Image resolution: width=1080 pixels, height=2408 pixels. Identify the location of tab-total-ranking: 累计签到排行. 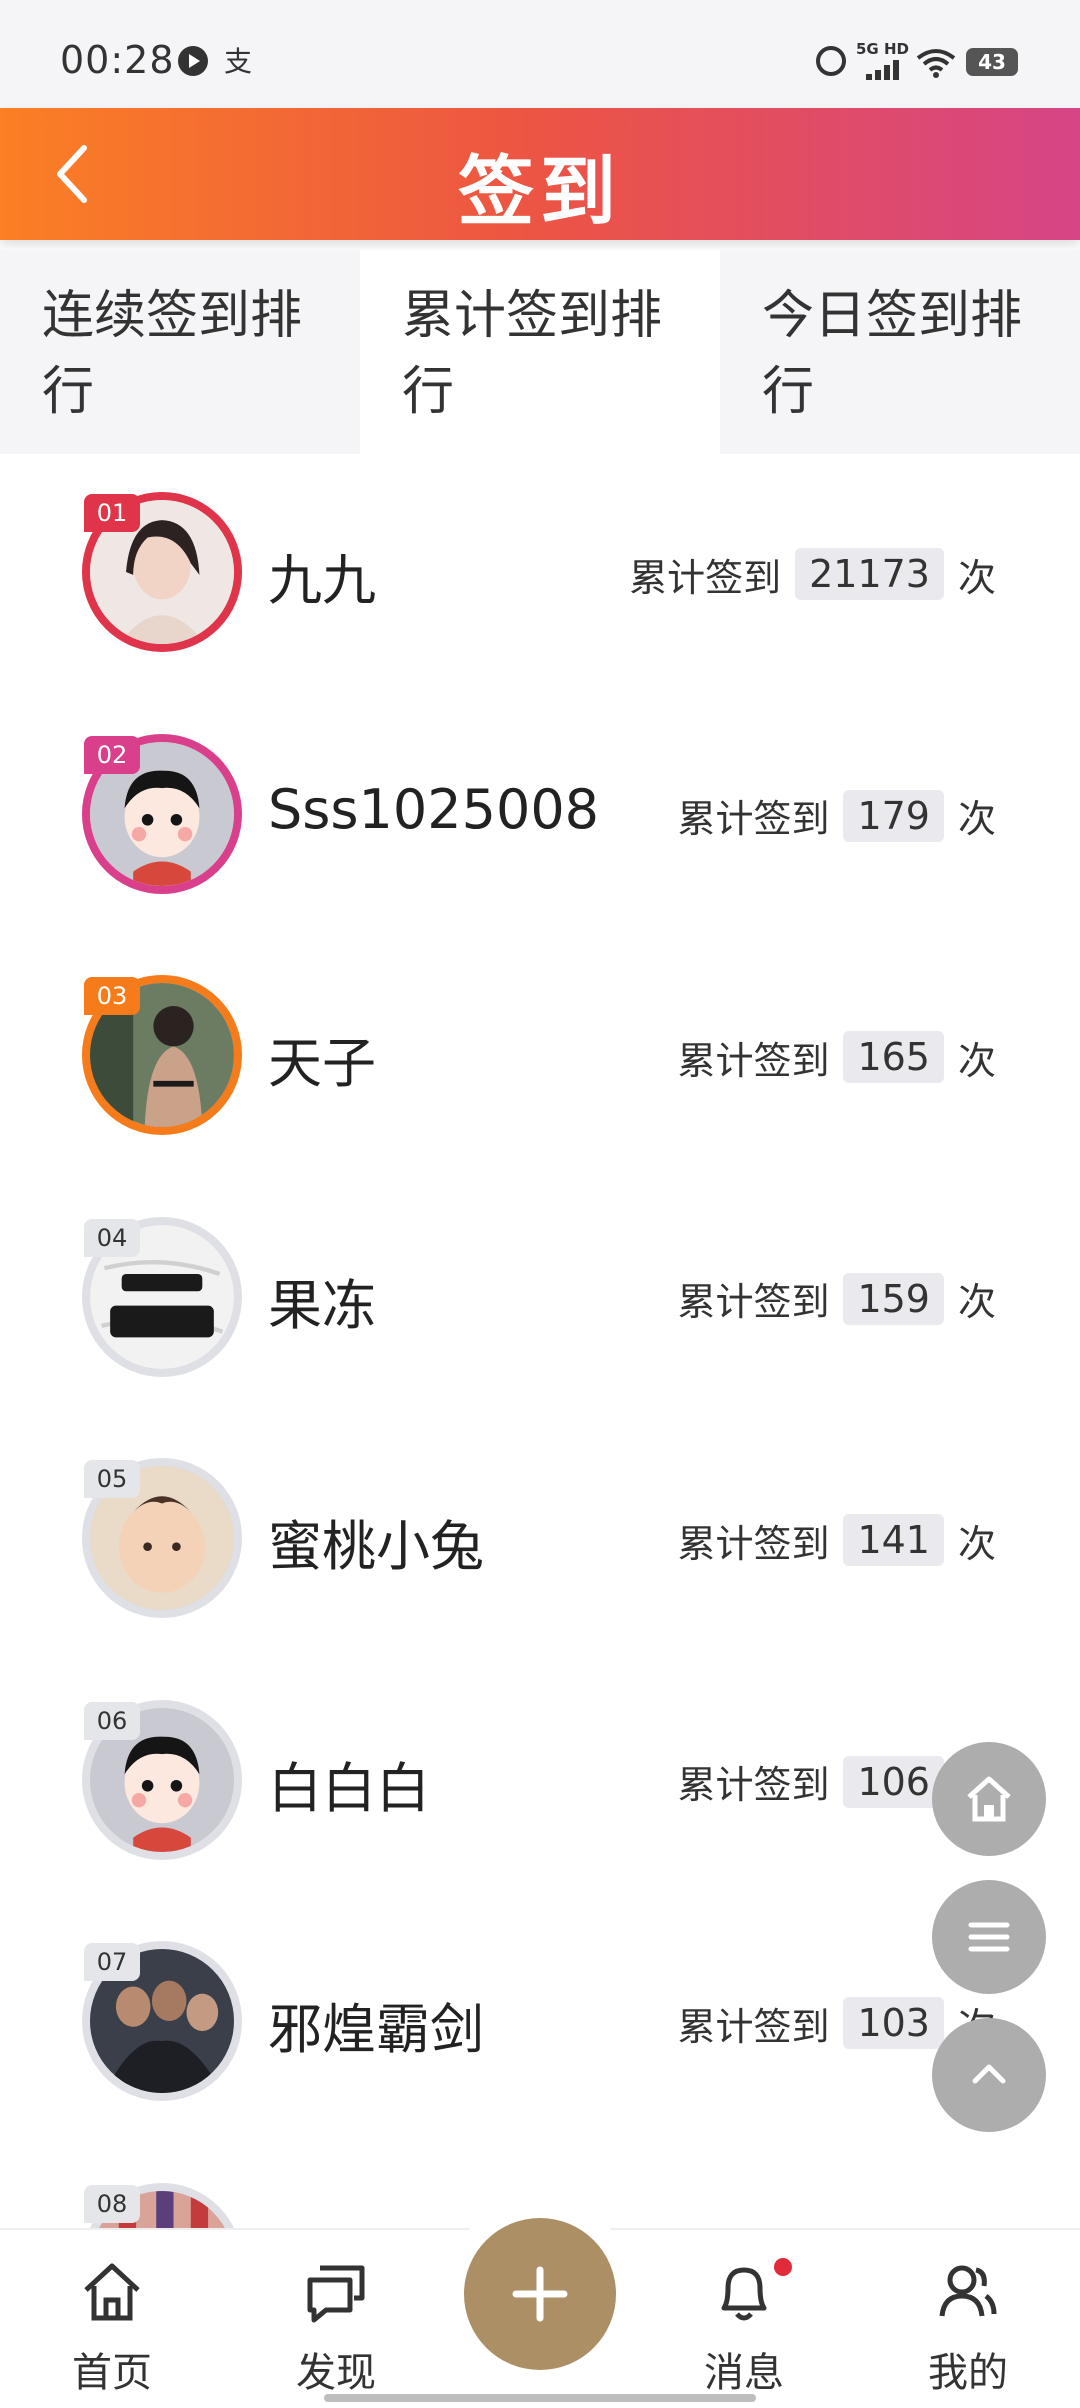
(540, 352).